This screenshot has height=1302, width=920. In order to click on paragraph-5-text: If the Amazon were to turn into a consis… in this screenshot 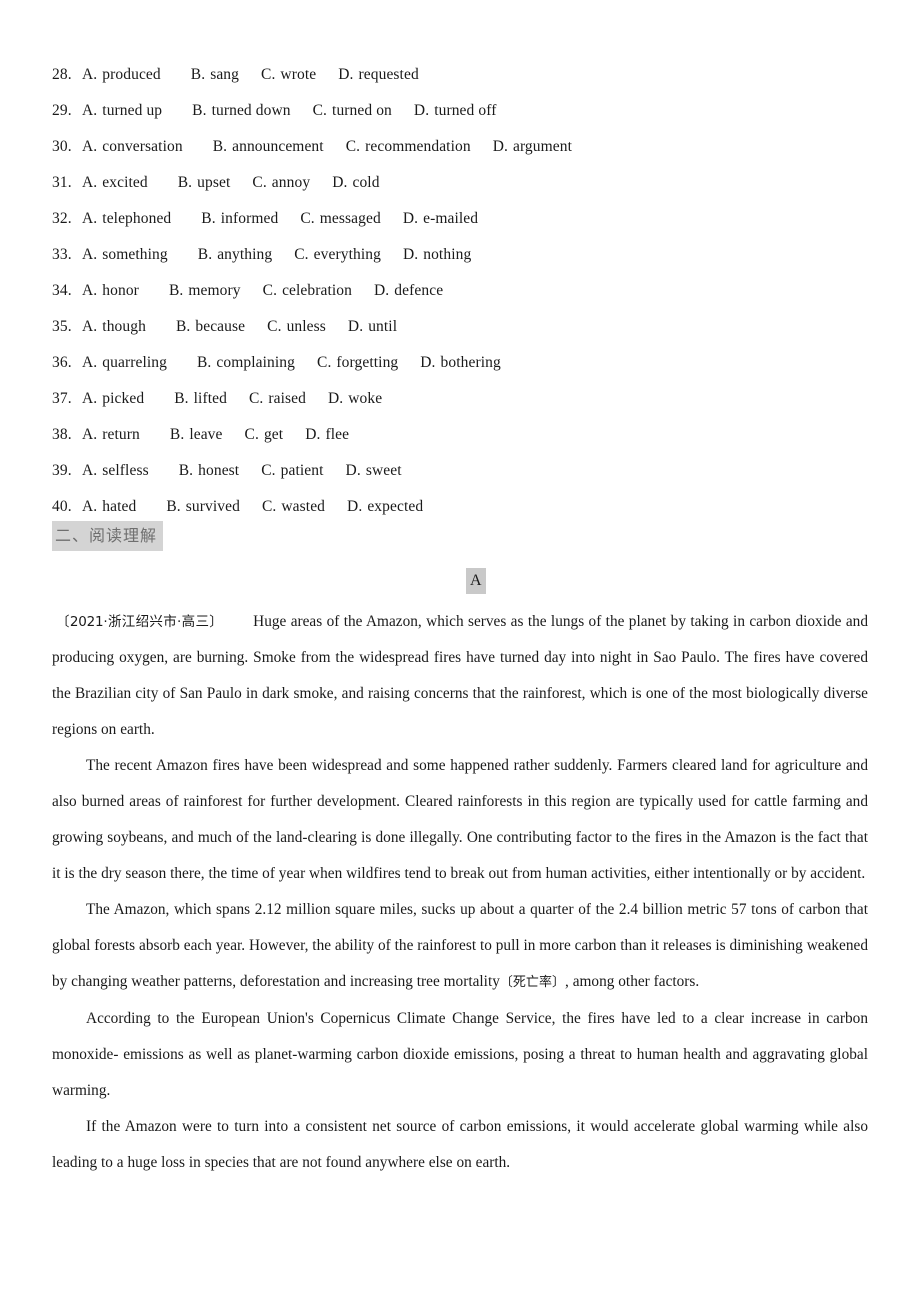, I will do `click(460, 1144)`.